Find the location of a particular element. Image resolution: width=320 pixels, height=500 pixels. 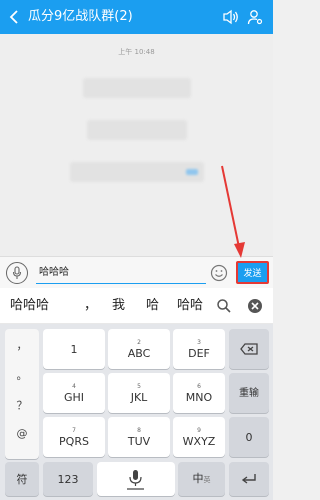

language-switch-key: 中英 is located at coordinates (201, 479).